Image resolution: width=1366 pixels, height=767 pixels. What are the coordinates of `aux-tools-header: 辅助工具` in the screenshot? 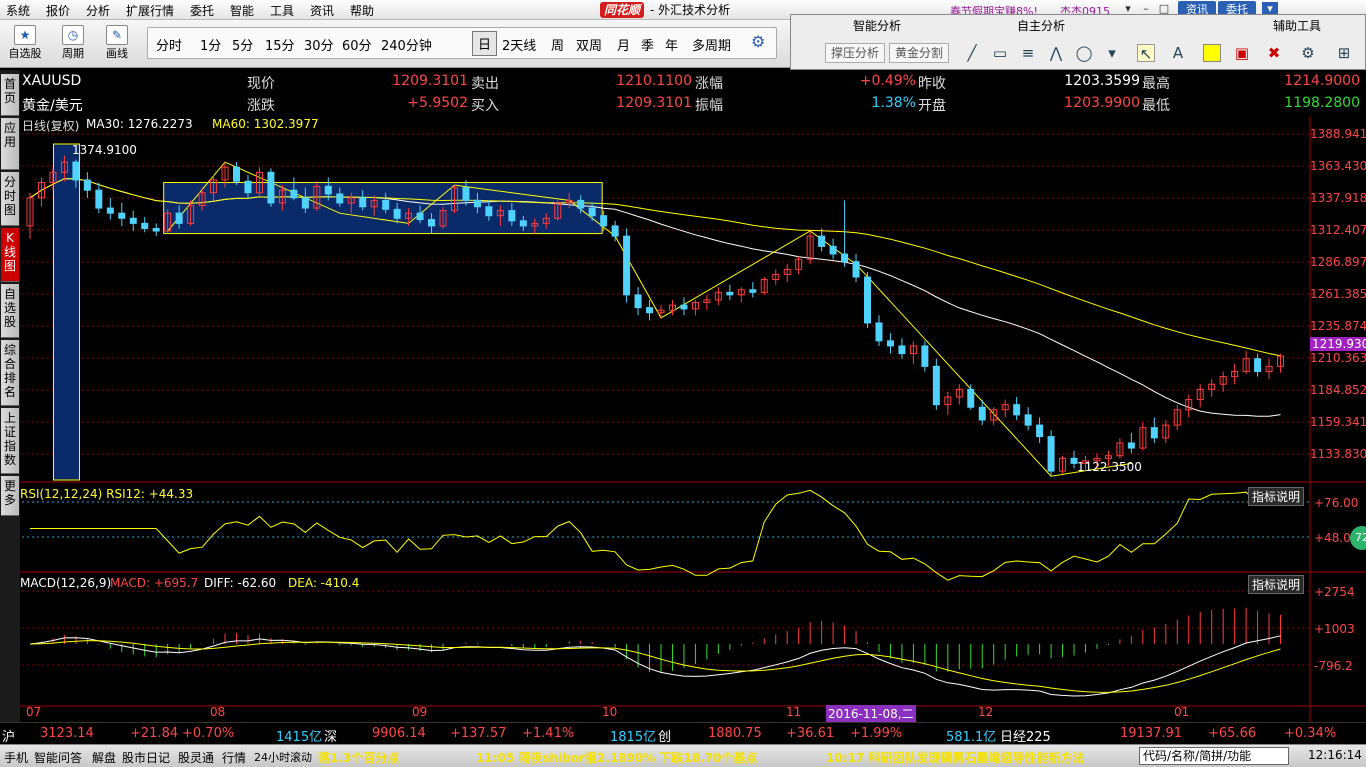 It's located at (1297, 25).